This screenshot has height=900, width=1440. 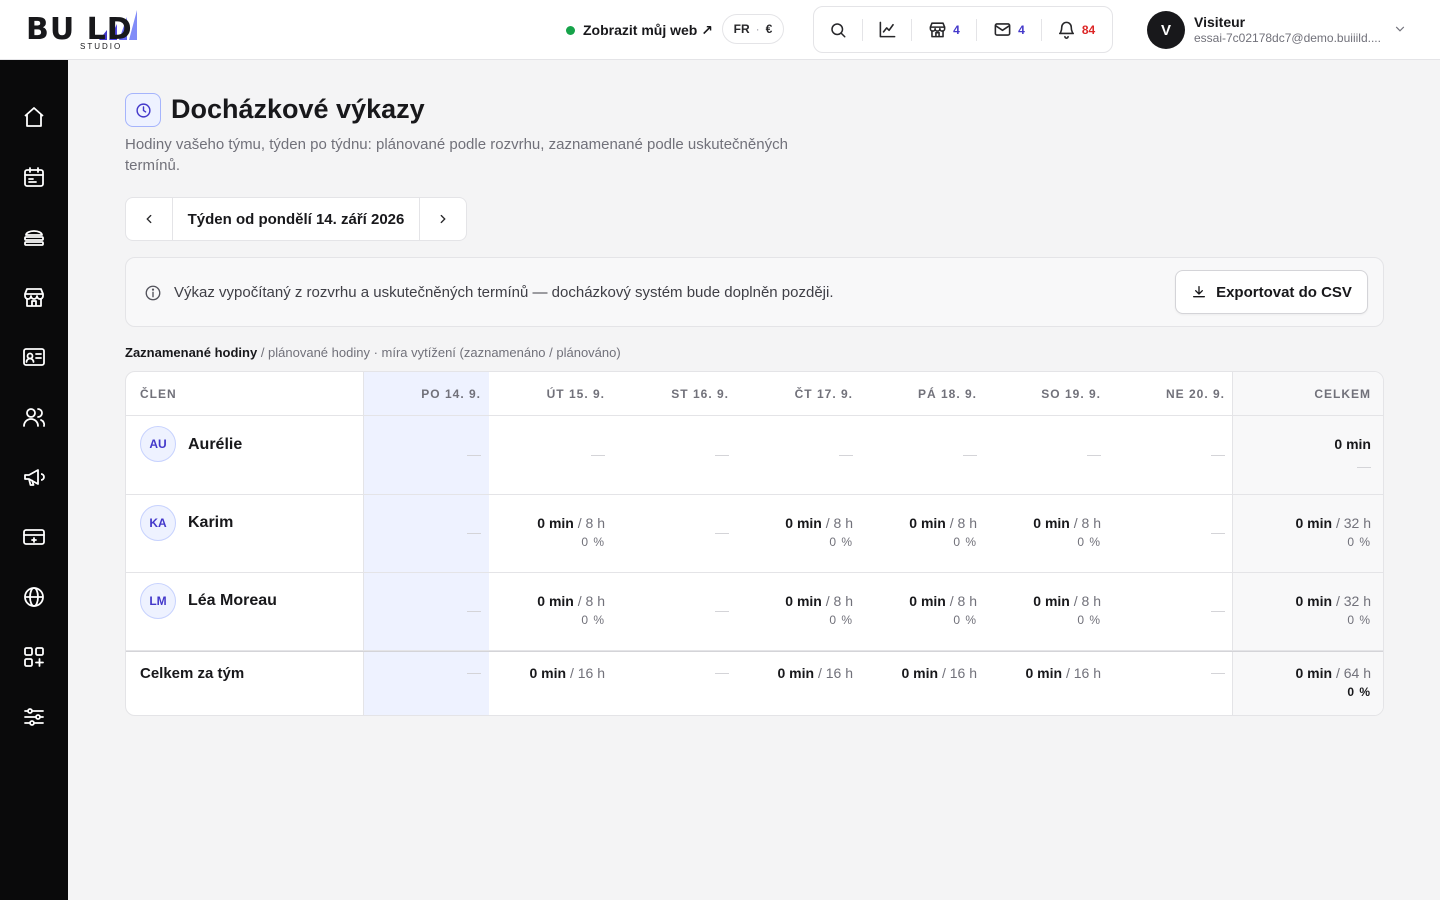 I want to click on header-day-thu: ČT 17. 9., so click(x=824, y=394).